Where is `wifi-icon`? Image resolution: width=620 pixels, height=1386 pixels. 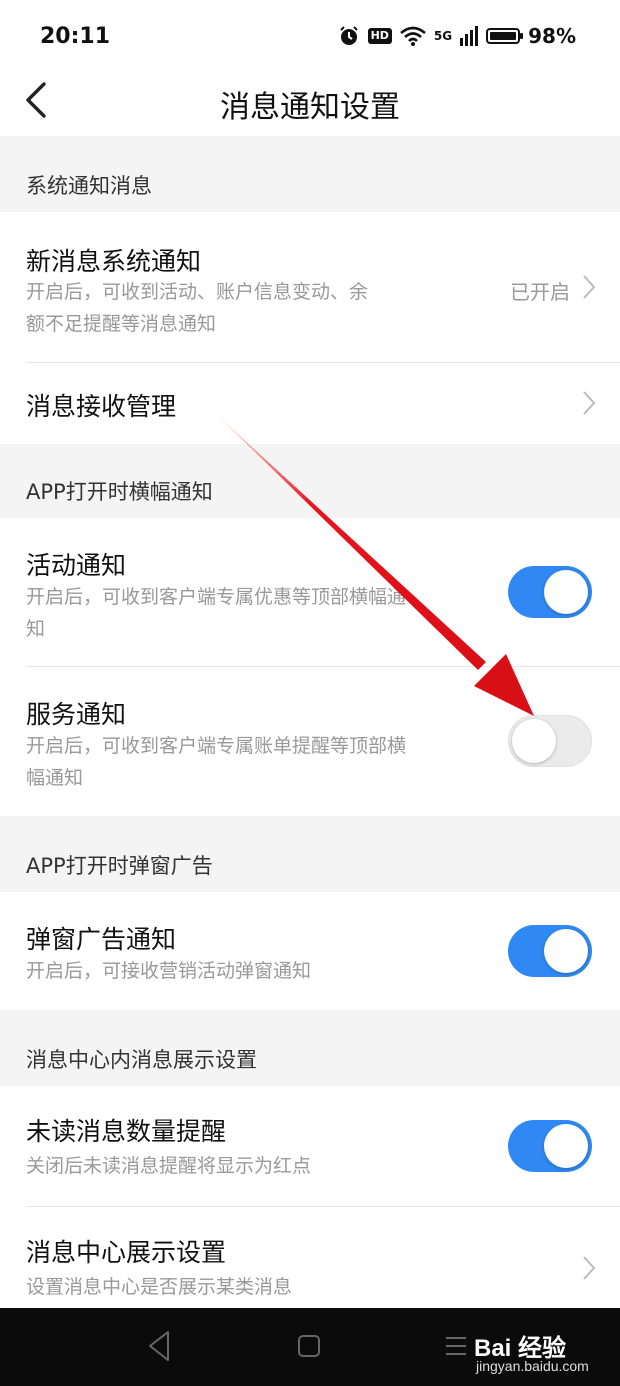
wifi-icon is located at coordinates (413, 36).